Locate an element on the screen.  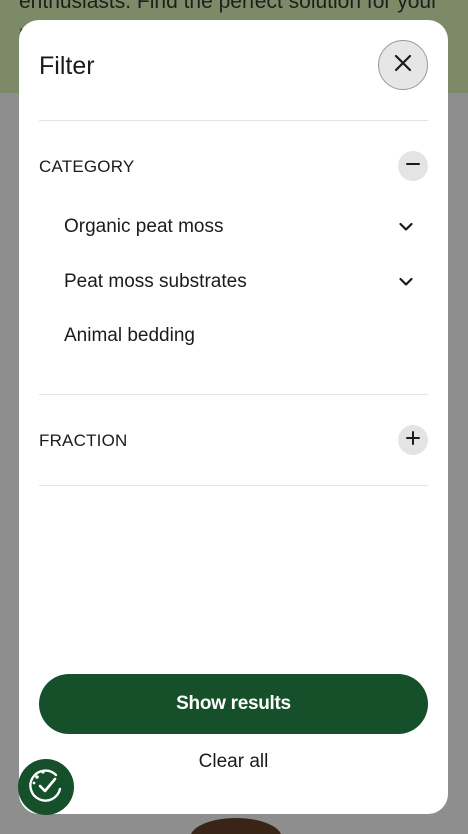
category-collapse-toggle is located at coordinates (413, 166).